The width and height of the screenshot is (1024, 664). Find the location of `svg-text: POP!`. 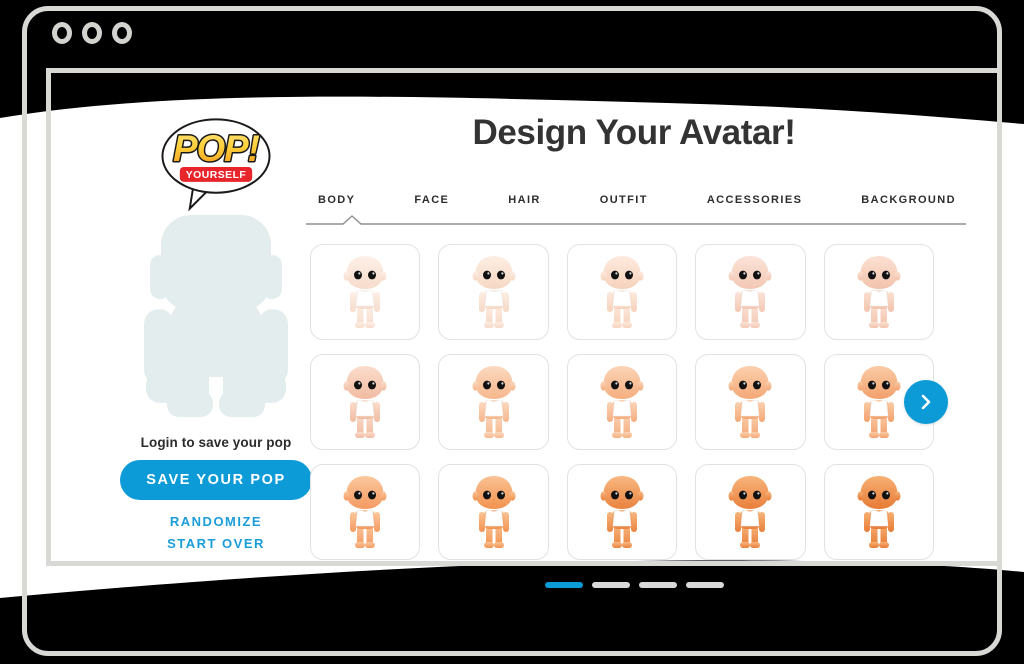

svg-text: POP! is located at coordinates (216, 148).